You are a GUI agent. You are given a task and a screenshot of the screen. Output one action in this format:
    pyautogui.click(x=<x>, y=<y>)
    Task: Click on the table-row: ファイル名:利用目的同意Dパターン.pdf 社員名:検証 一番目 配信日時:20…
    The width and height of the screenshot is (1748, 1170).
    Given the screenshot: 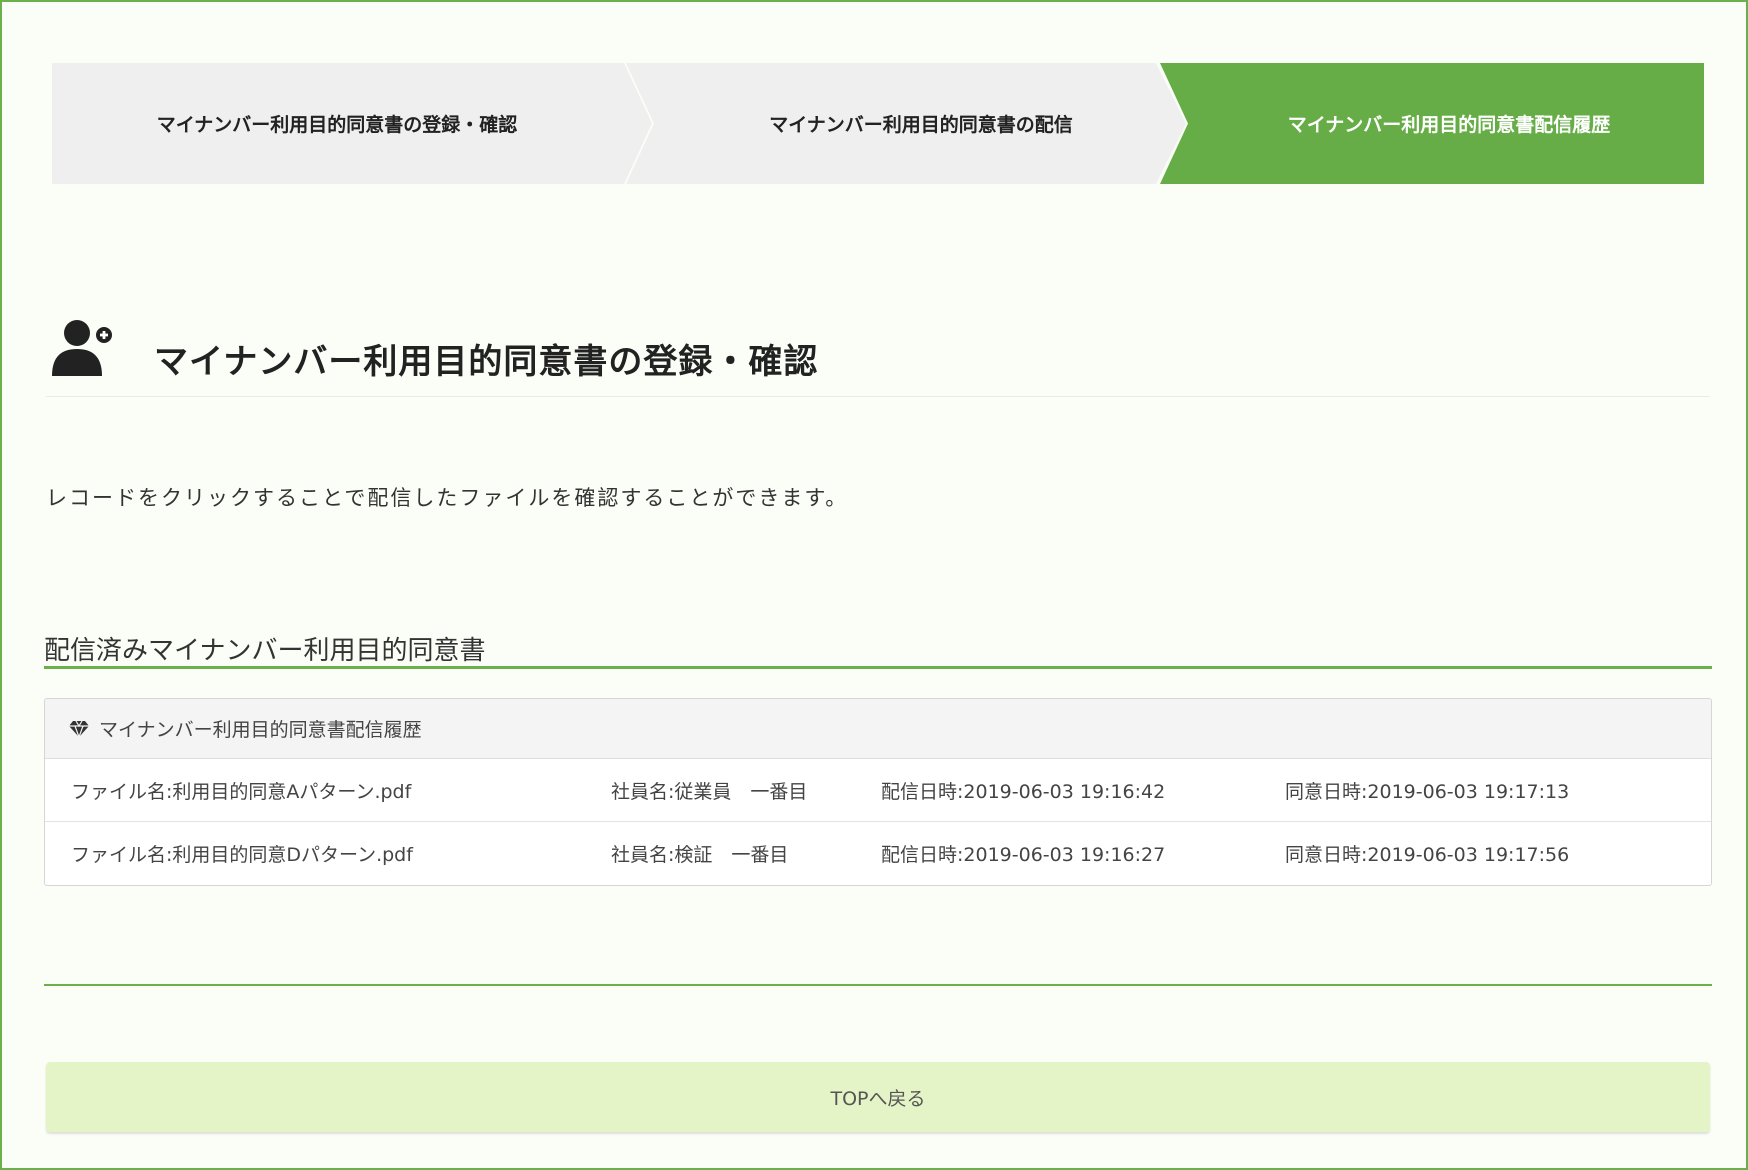 What is the action you would take?
    pyautogui.click(x=878, y=853)
    